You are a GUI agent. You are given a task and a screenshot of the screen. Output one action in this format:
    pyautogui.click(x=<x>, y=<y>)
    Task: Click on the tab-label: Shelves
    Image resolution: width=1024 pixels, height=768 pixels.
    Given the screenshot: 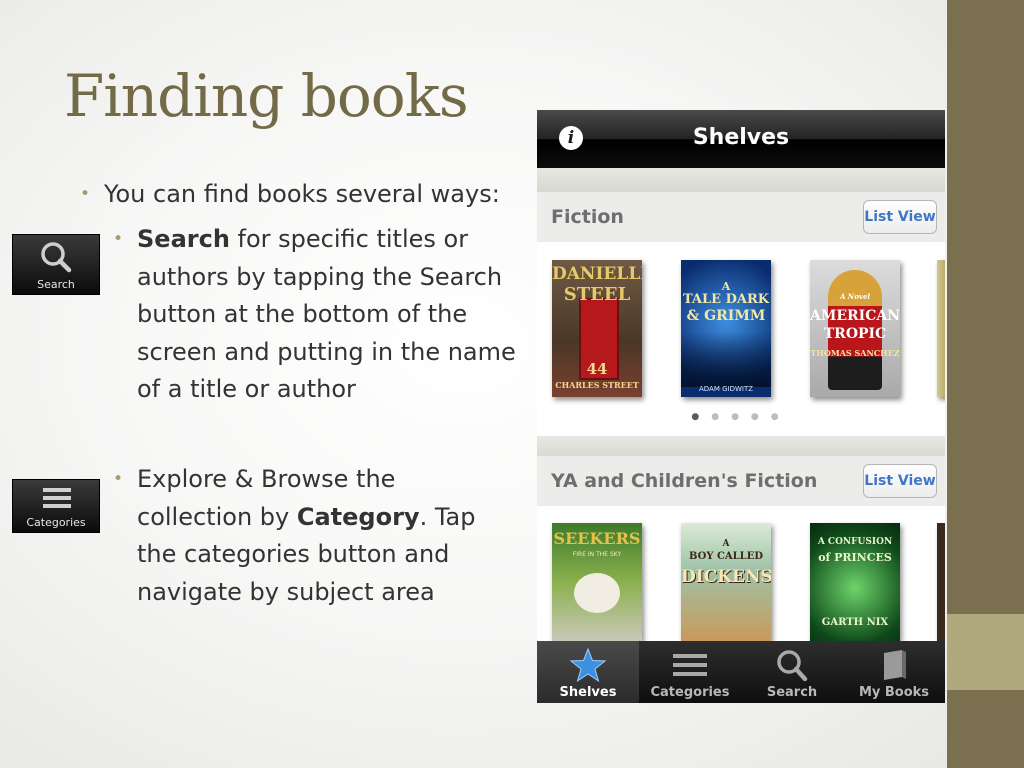 What is the action you would take?
    pyautogui.click(x=588, y=692)
    